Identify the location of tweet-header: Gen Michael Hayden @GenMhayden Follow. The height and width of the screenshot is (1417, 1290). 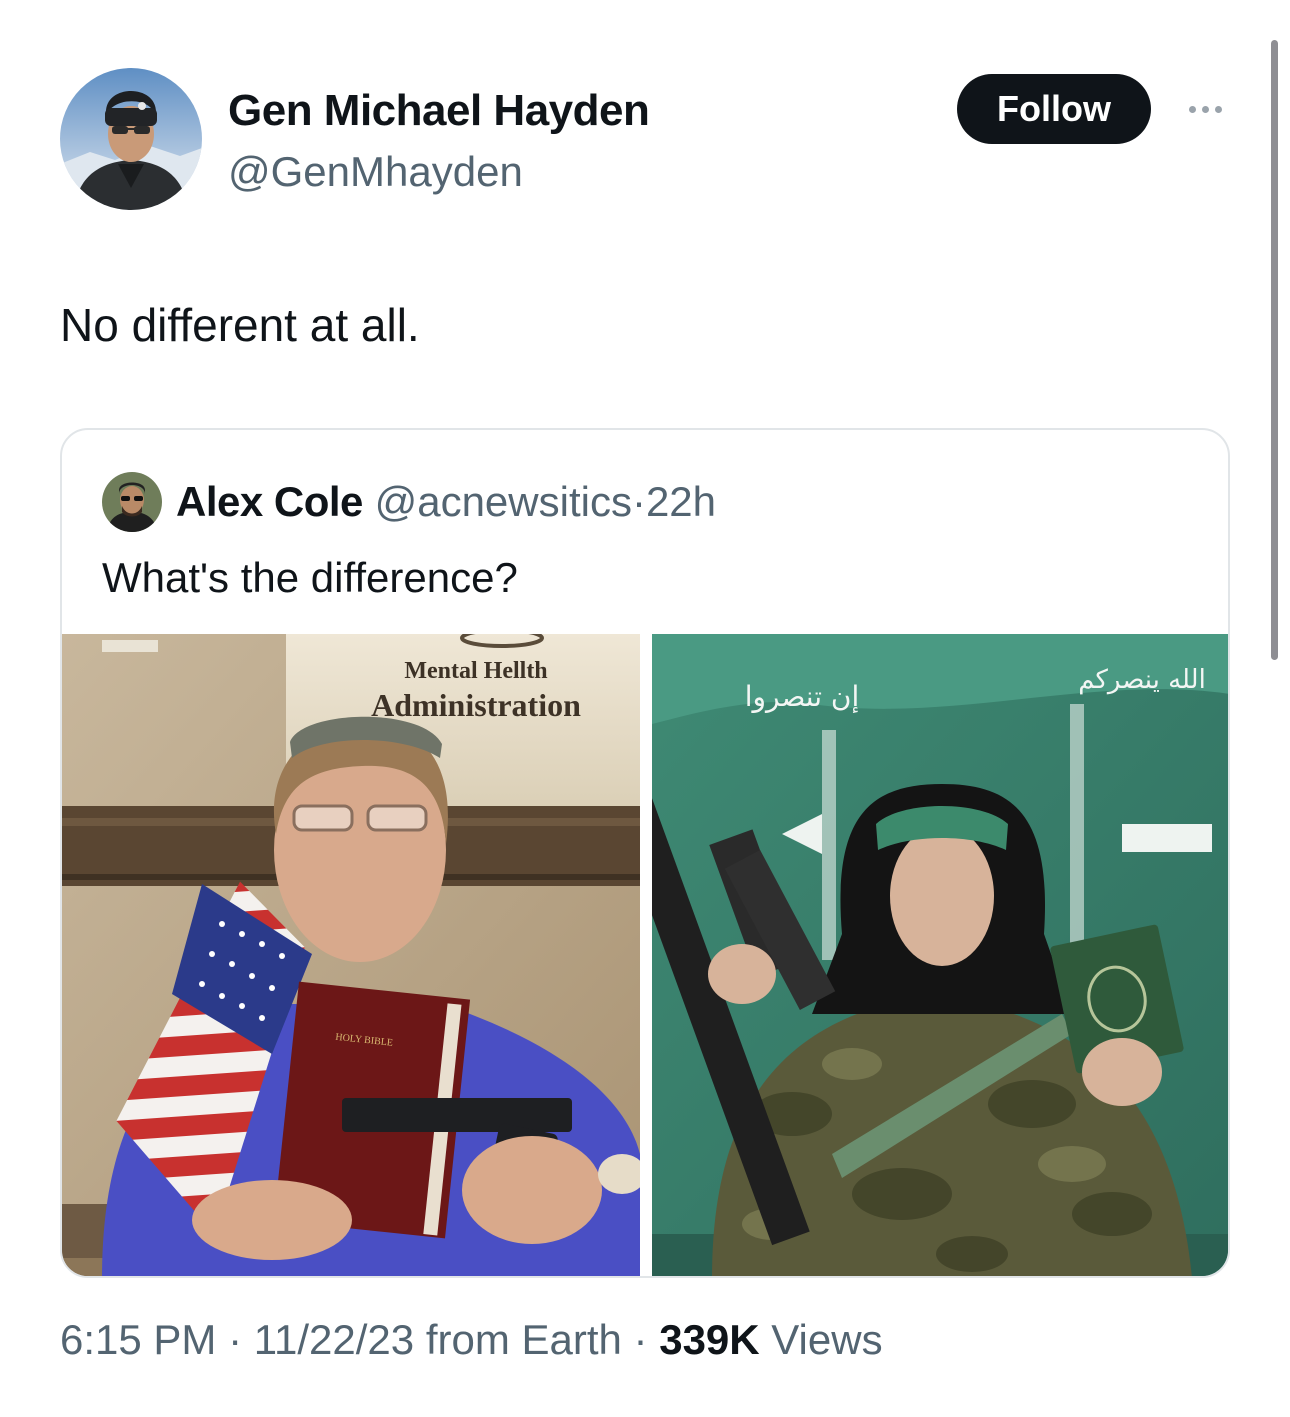
(645, 139).